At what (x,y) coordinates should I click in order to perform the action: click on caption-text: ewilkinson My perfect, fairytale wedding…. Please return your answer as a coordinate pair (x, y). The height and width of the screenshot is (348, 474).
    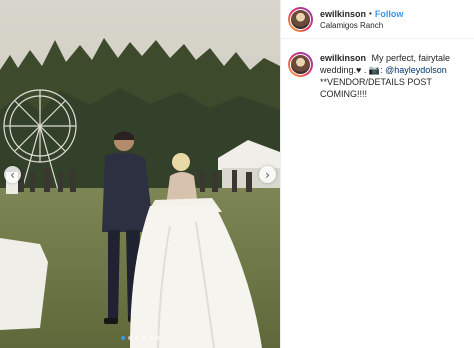
    Looking at the image, I should click on (393, 76).